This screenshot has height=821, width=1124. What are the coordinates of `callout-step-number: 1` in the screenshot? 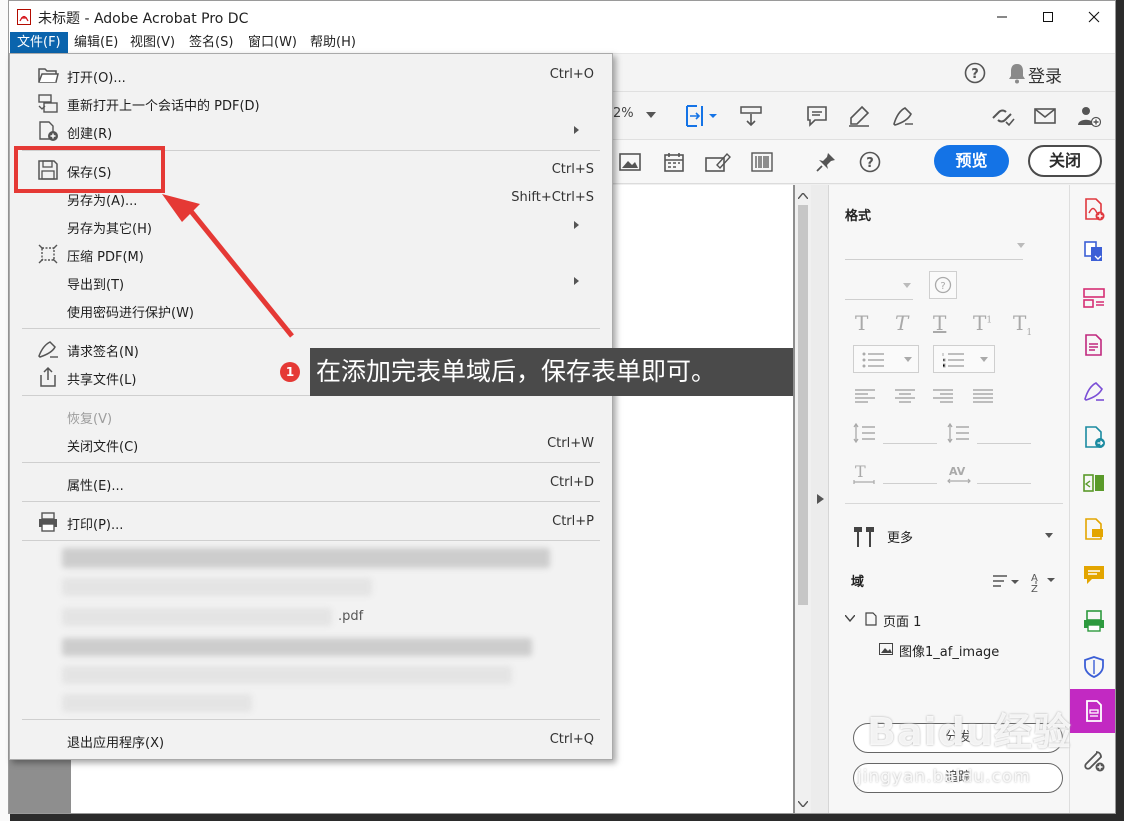 It's located at (290, 372).